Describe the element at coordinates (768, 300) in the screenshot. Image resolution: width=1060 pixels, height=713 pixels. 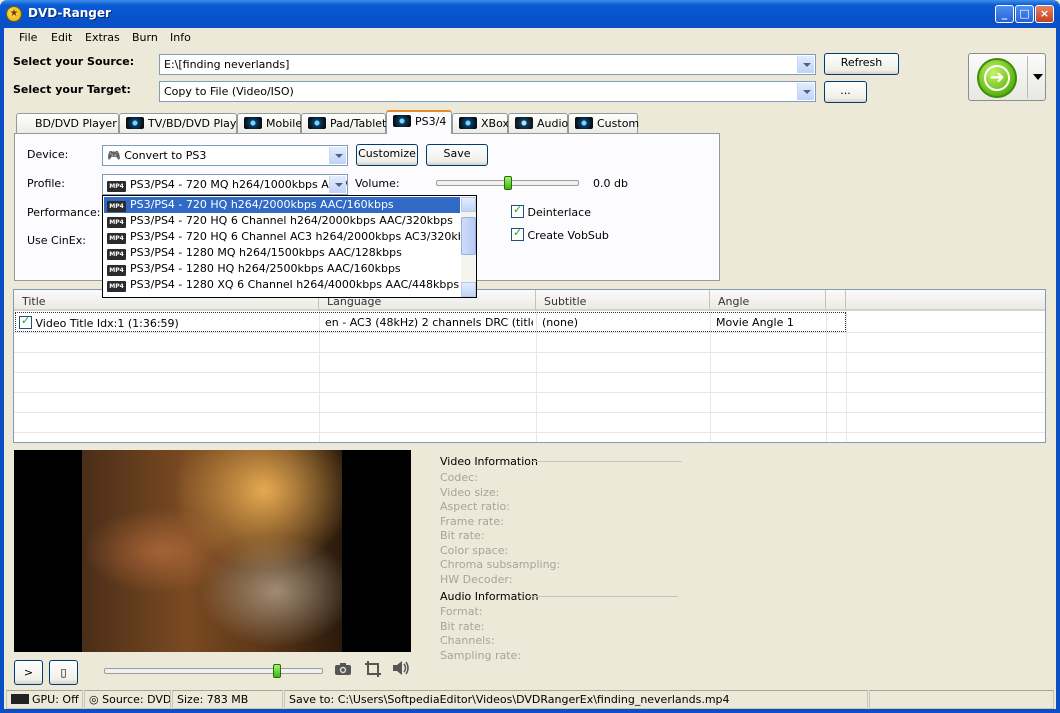
I see `column-header-angle: Angle` at that location.